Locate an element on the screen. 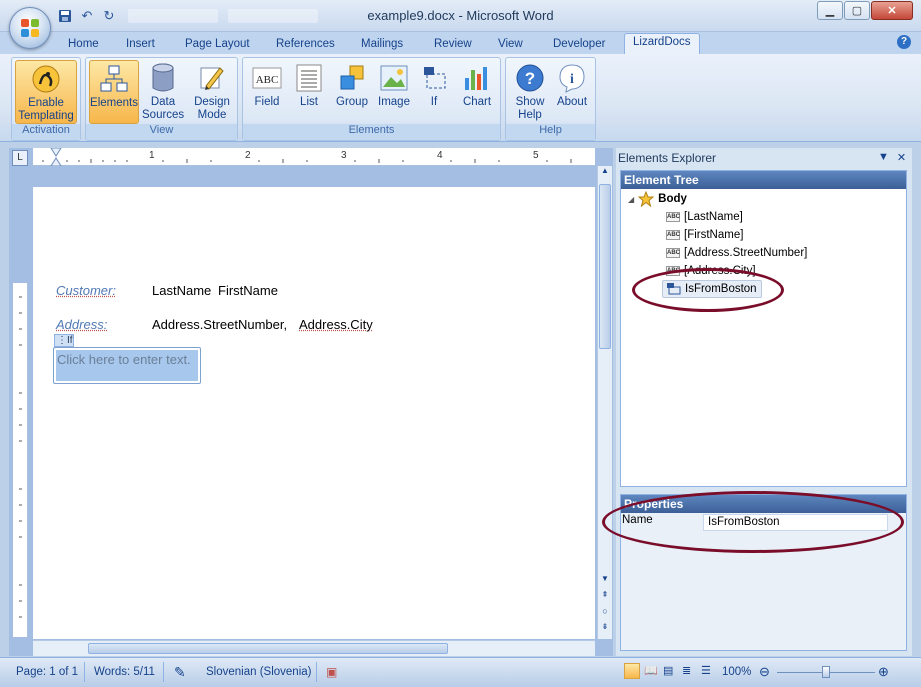  chart-button: Chart is located at coordinates (477, 92).